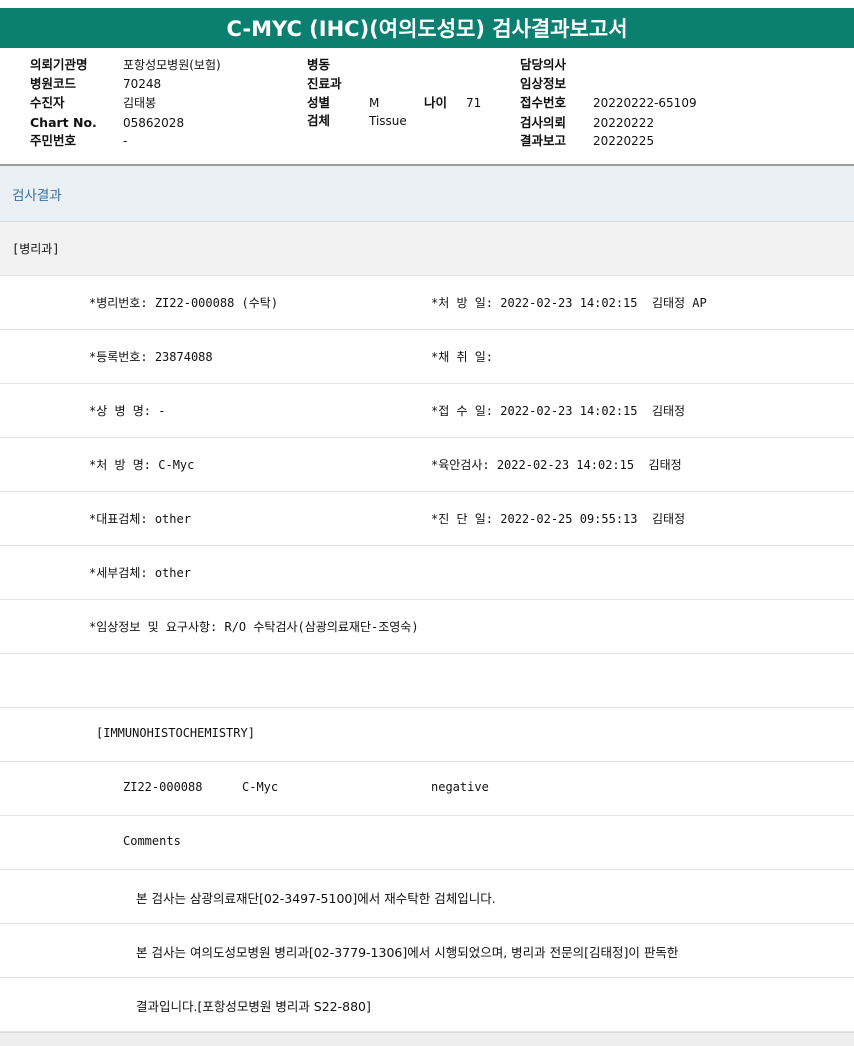 Image resolution: width=854 pixels, height=1046 pixels. Describe the element at coordinates (59, 64) in the screenshot. I see `institution-label: 의뢰기관명` at that location.